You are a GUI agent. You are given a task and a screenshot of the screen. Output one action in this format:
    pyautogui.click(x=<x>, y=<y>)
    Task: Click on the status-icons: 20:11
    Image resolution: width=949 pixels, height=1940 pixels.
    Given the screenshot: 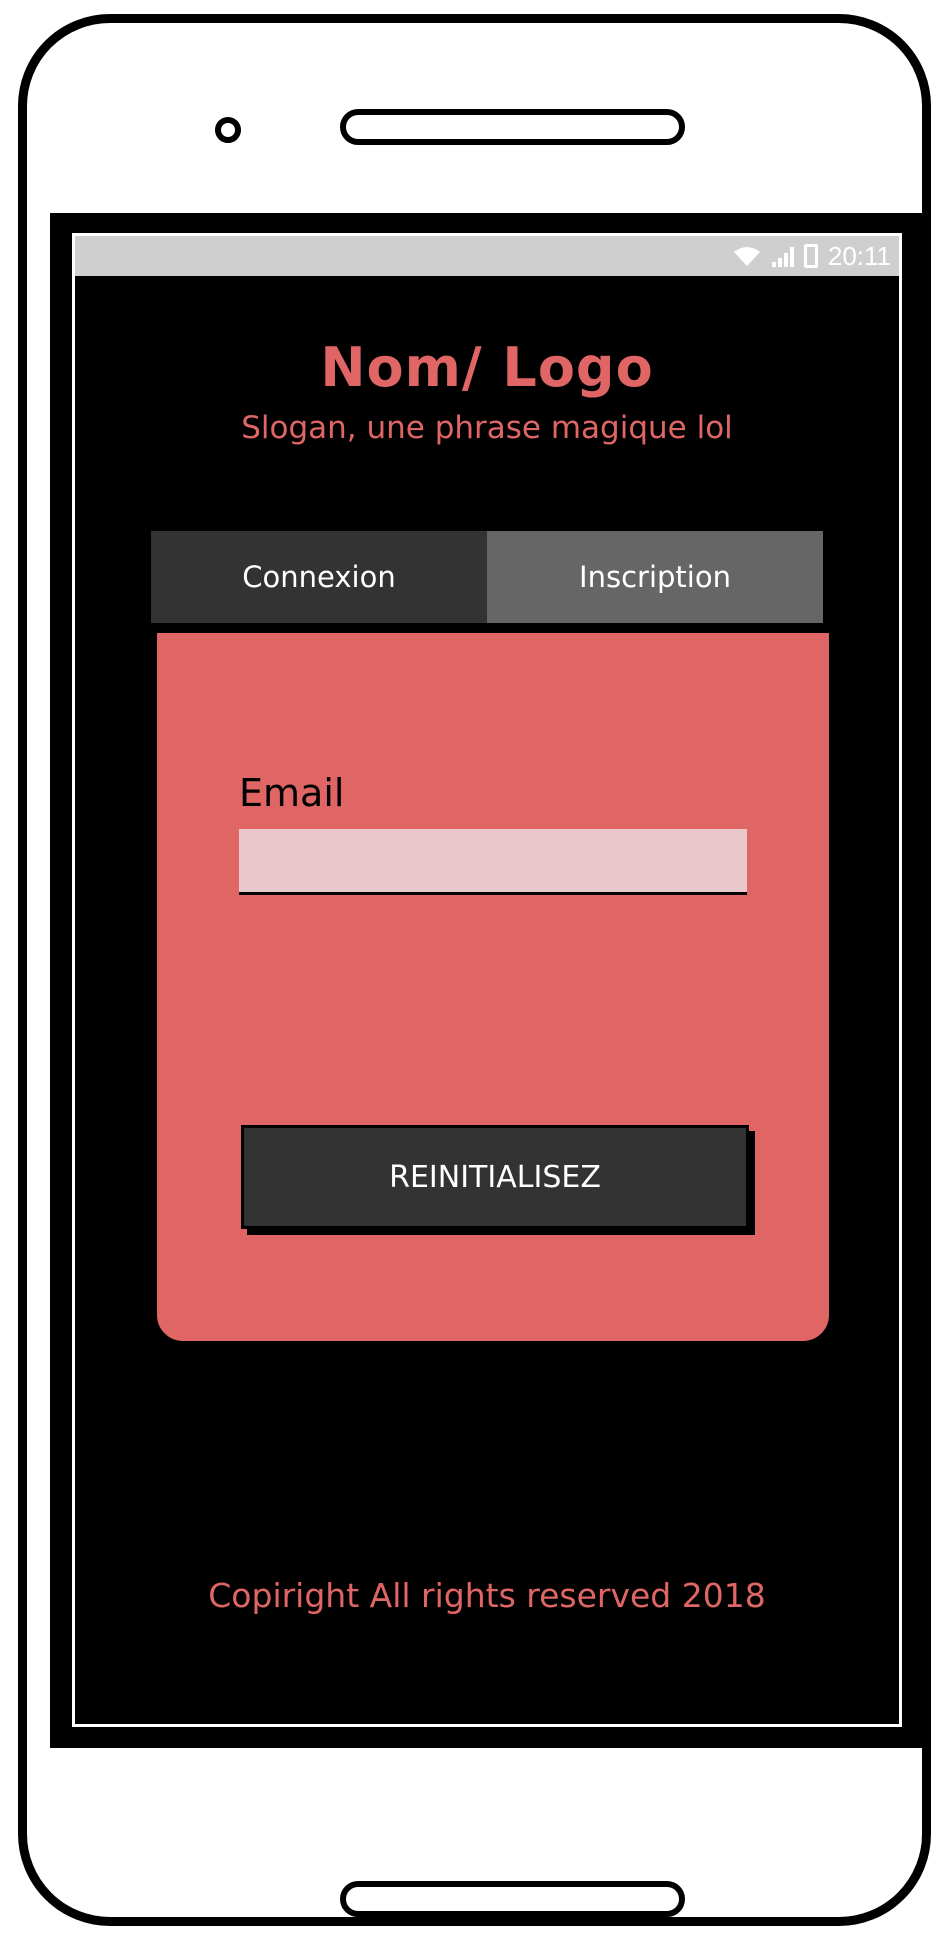 What is the action you would take?
    pyautogui.click(x=811, y=256)
    